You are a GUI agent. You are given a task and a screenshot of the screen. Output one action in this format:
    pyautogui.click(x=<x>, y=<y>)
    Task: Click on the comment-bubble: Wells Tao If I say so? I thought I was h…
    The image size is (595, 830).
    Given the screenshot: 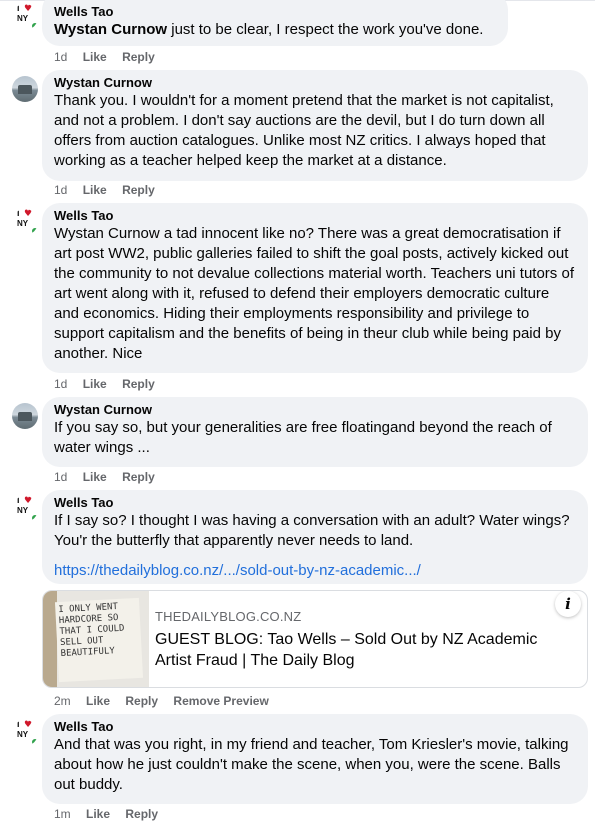 What is the action you would take?
    pyautogui.click(x=315, y=537)
    